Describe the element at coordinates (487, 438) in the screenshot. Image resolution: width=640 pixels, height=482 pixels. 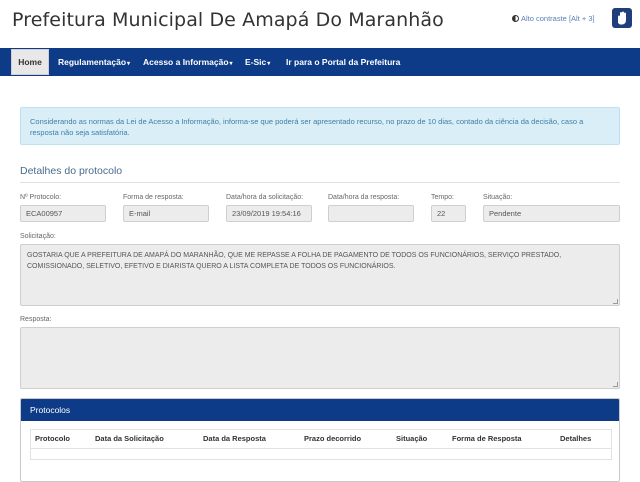
I see `table-header-forma-resposta: Forma de Resposta` at that location.